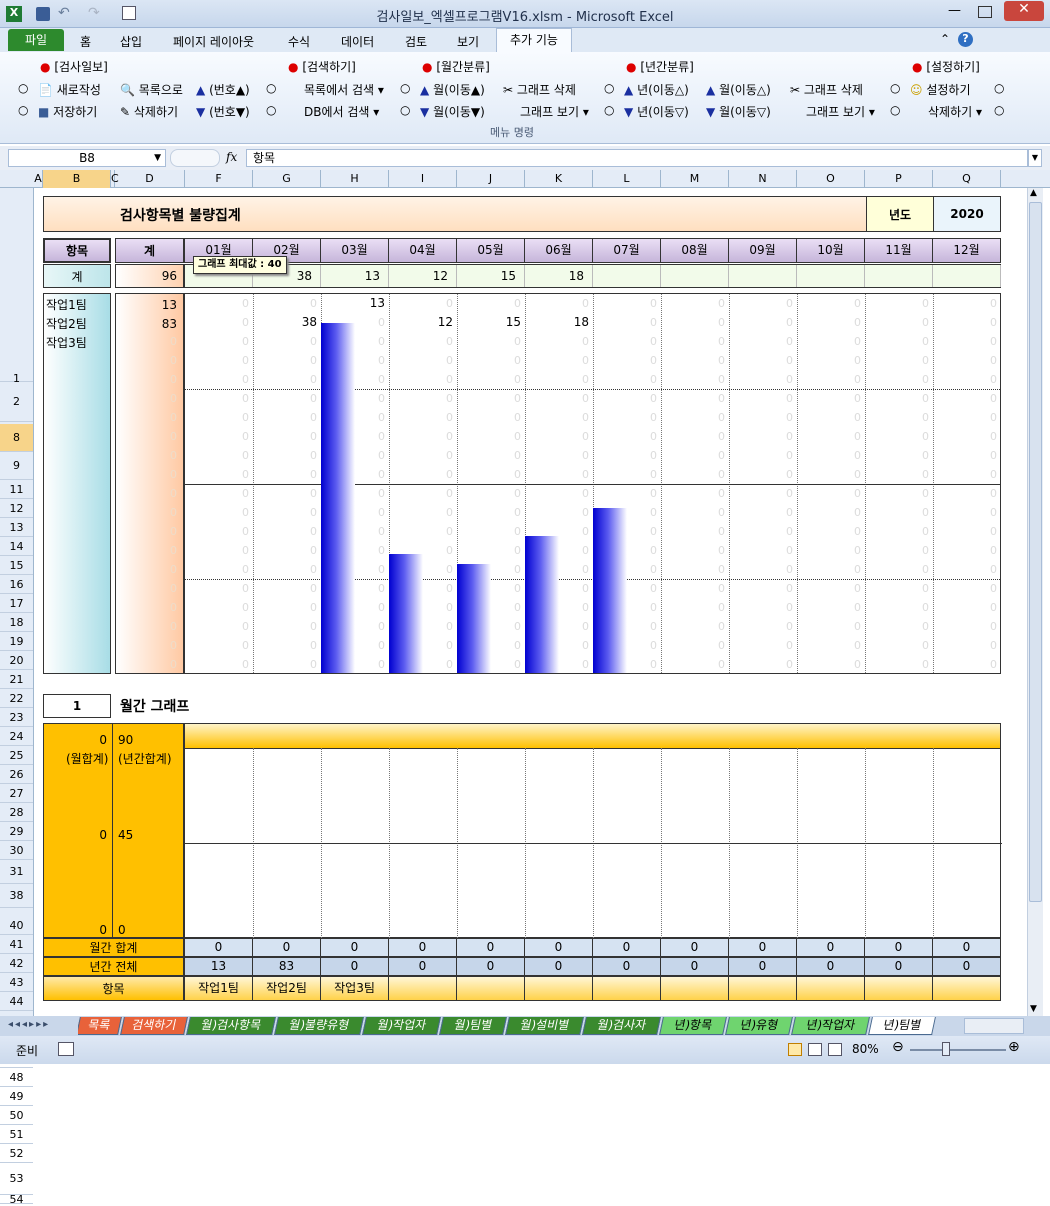  What do you see at coordinates (967, 626) in the screenshot?
I see `grid-cell-28-12: 0` at bounding box center [967, 626].